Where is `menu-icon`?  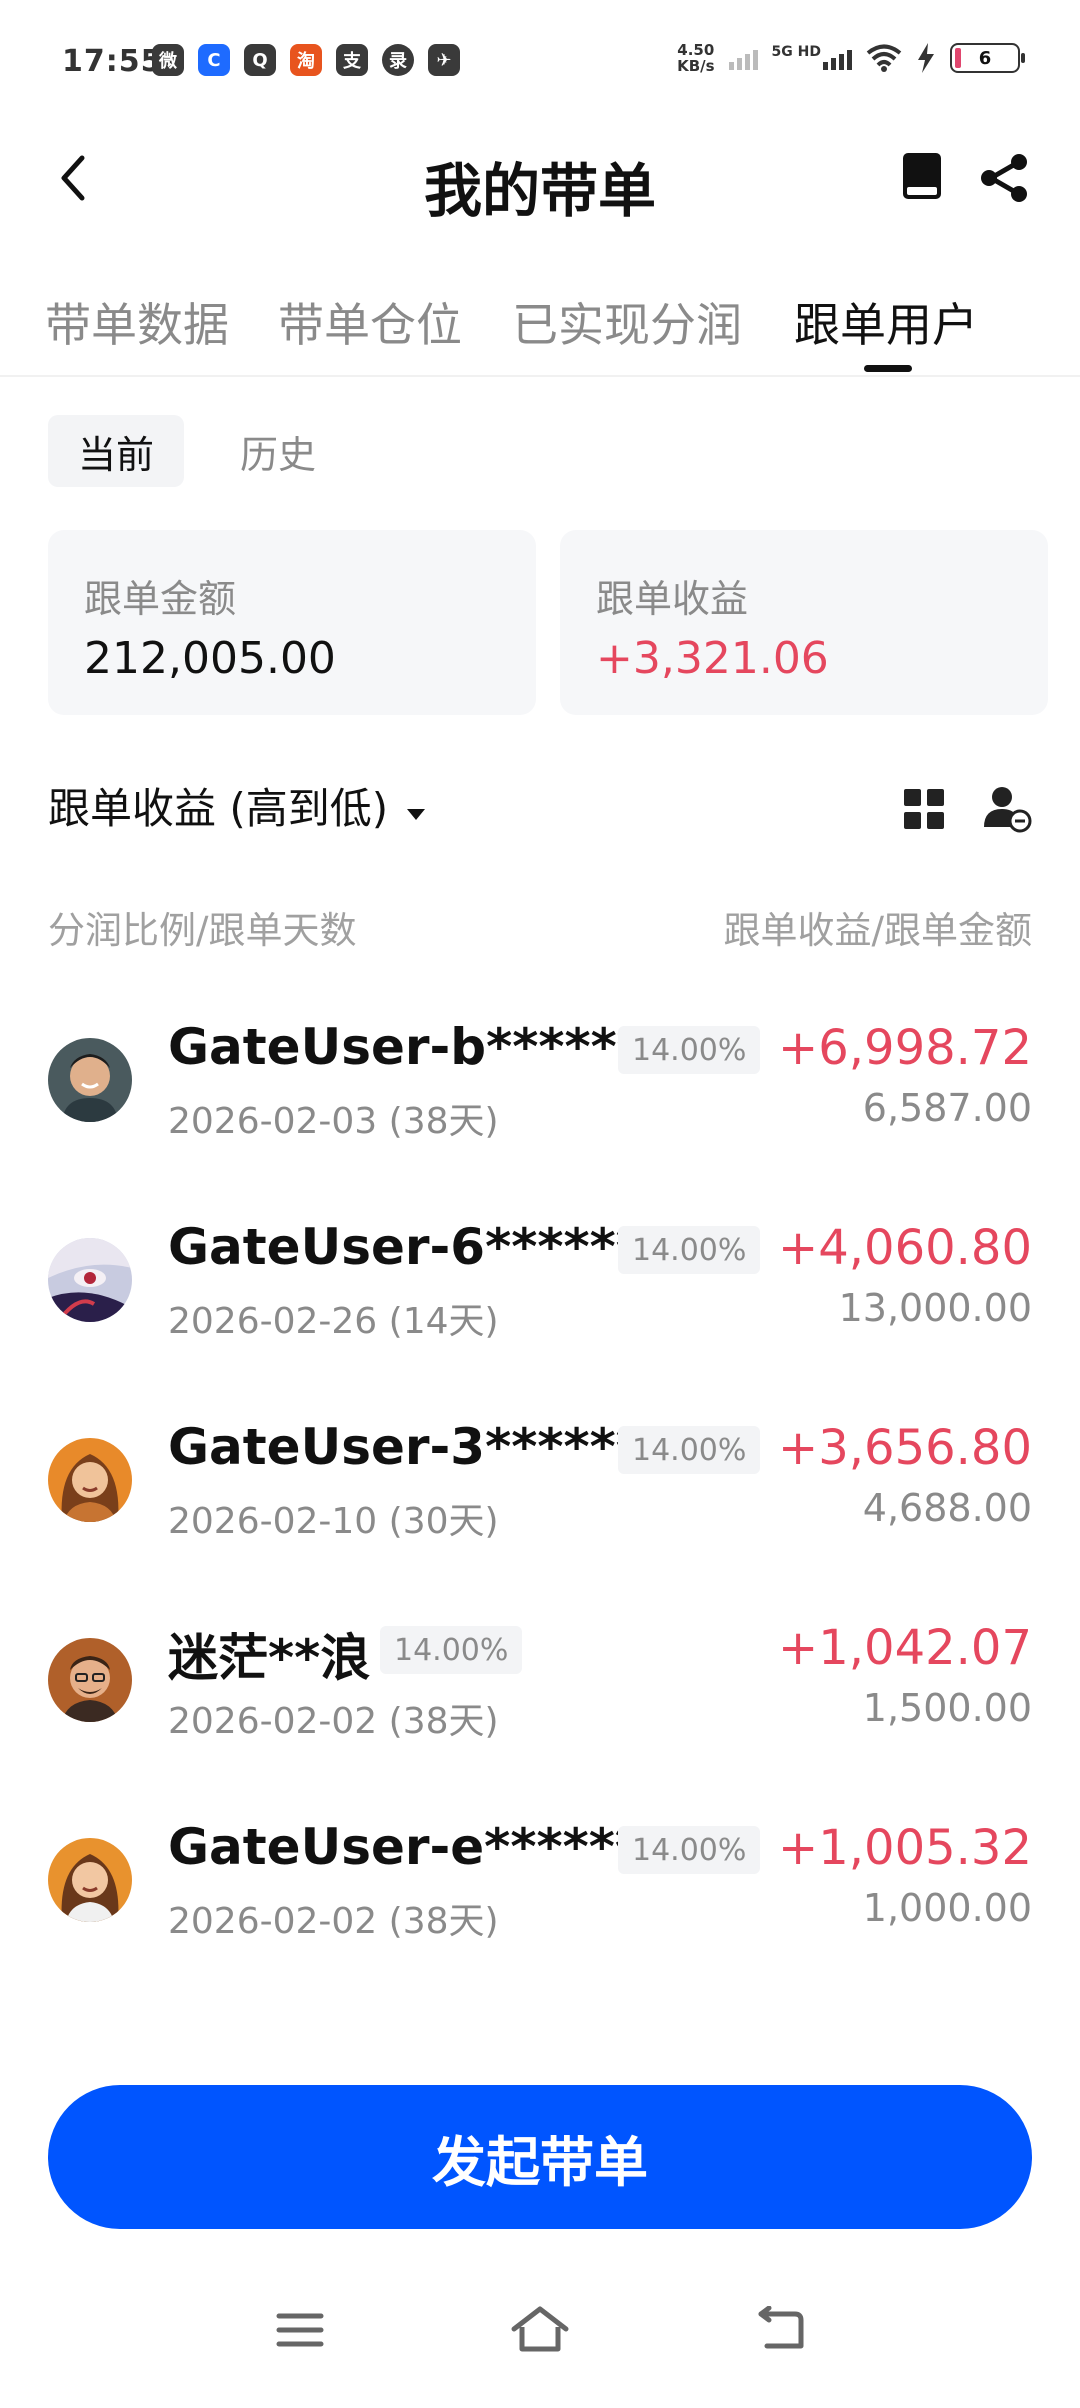
menu-icon is located at coordinates (300, 2330).